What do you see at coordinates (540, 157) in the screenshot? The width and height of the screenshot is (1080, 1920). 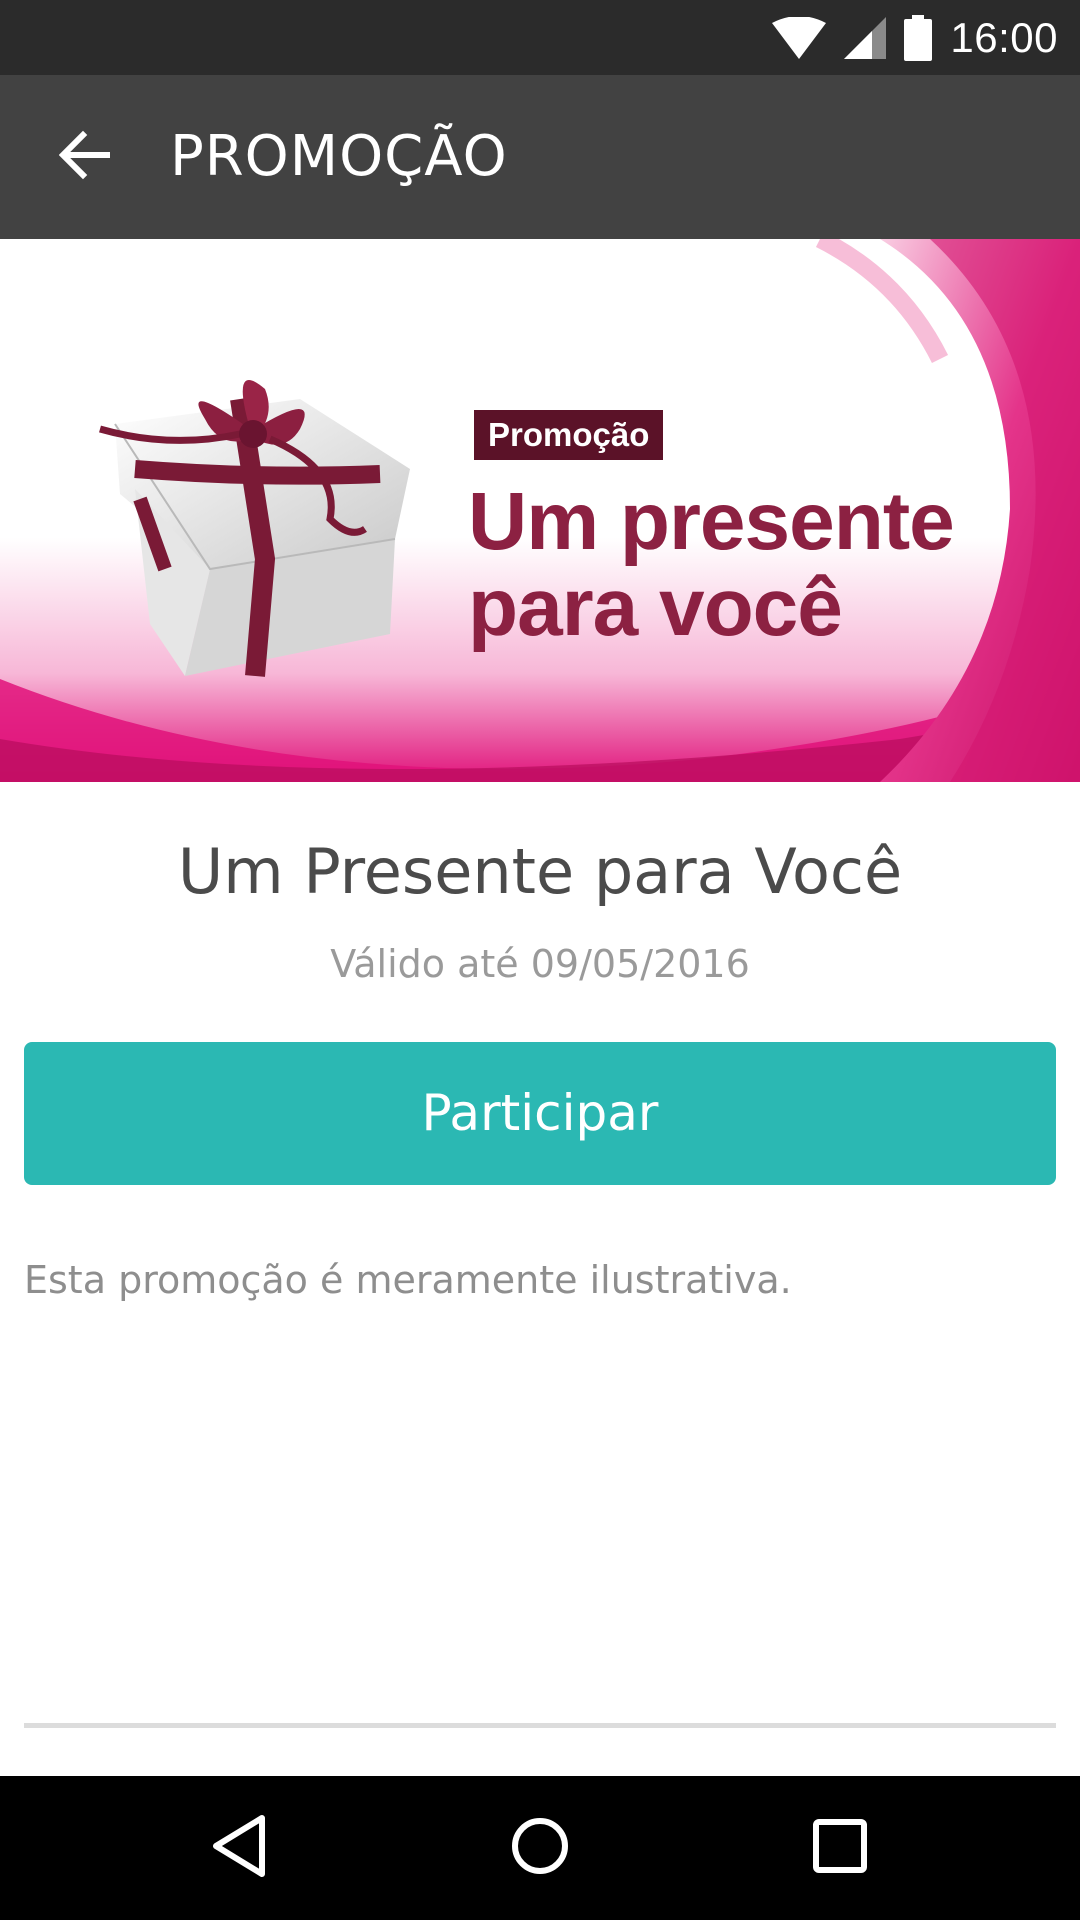 I see `app-bar: PROMOÇÃO` at bounding box center [540, 157].